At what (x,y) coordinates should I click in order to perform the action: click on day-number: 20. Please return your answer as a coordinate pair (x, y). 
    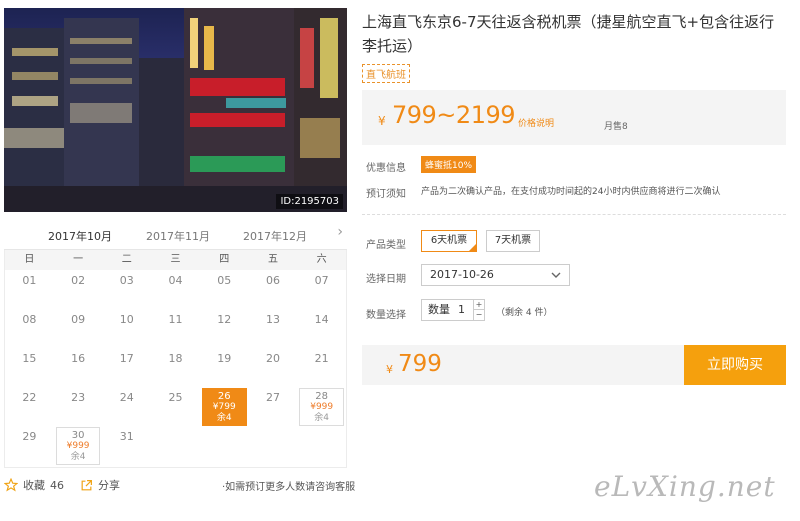
    Looking at the image, I should click on (272, 358).